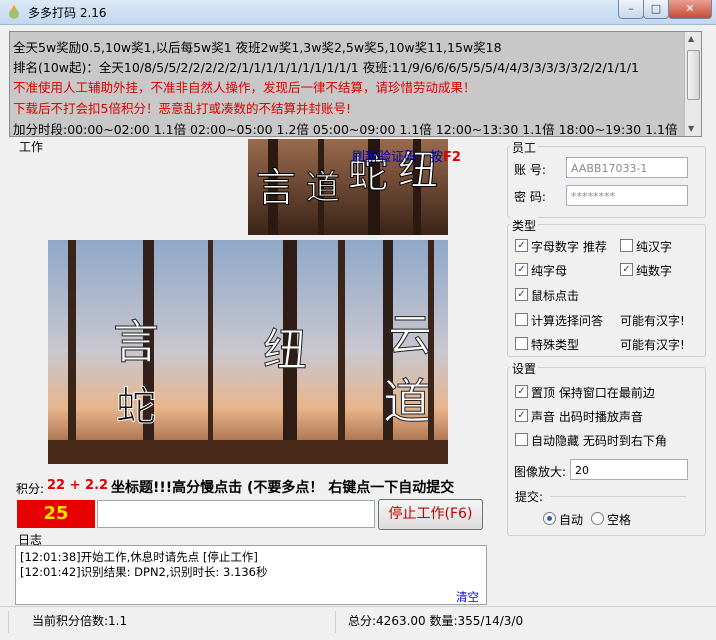  I want to click on scroll-up-icon: ▲, so click(691, 38).